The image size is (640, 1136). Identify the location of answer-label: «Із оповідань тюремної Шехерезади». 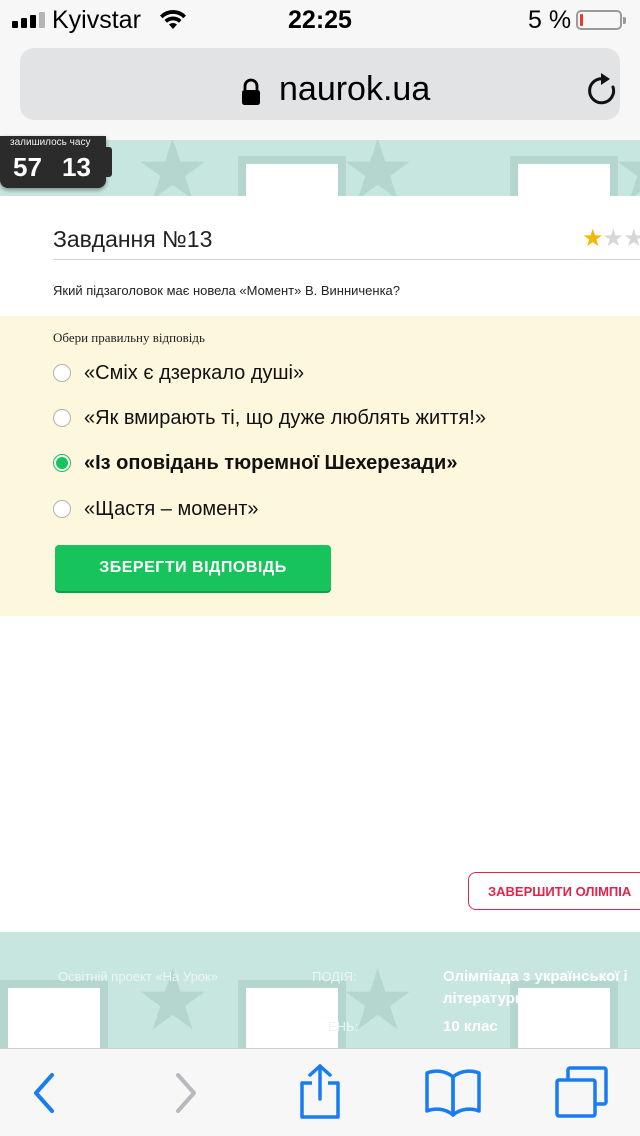
(270, 463).